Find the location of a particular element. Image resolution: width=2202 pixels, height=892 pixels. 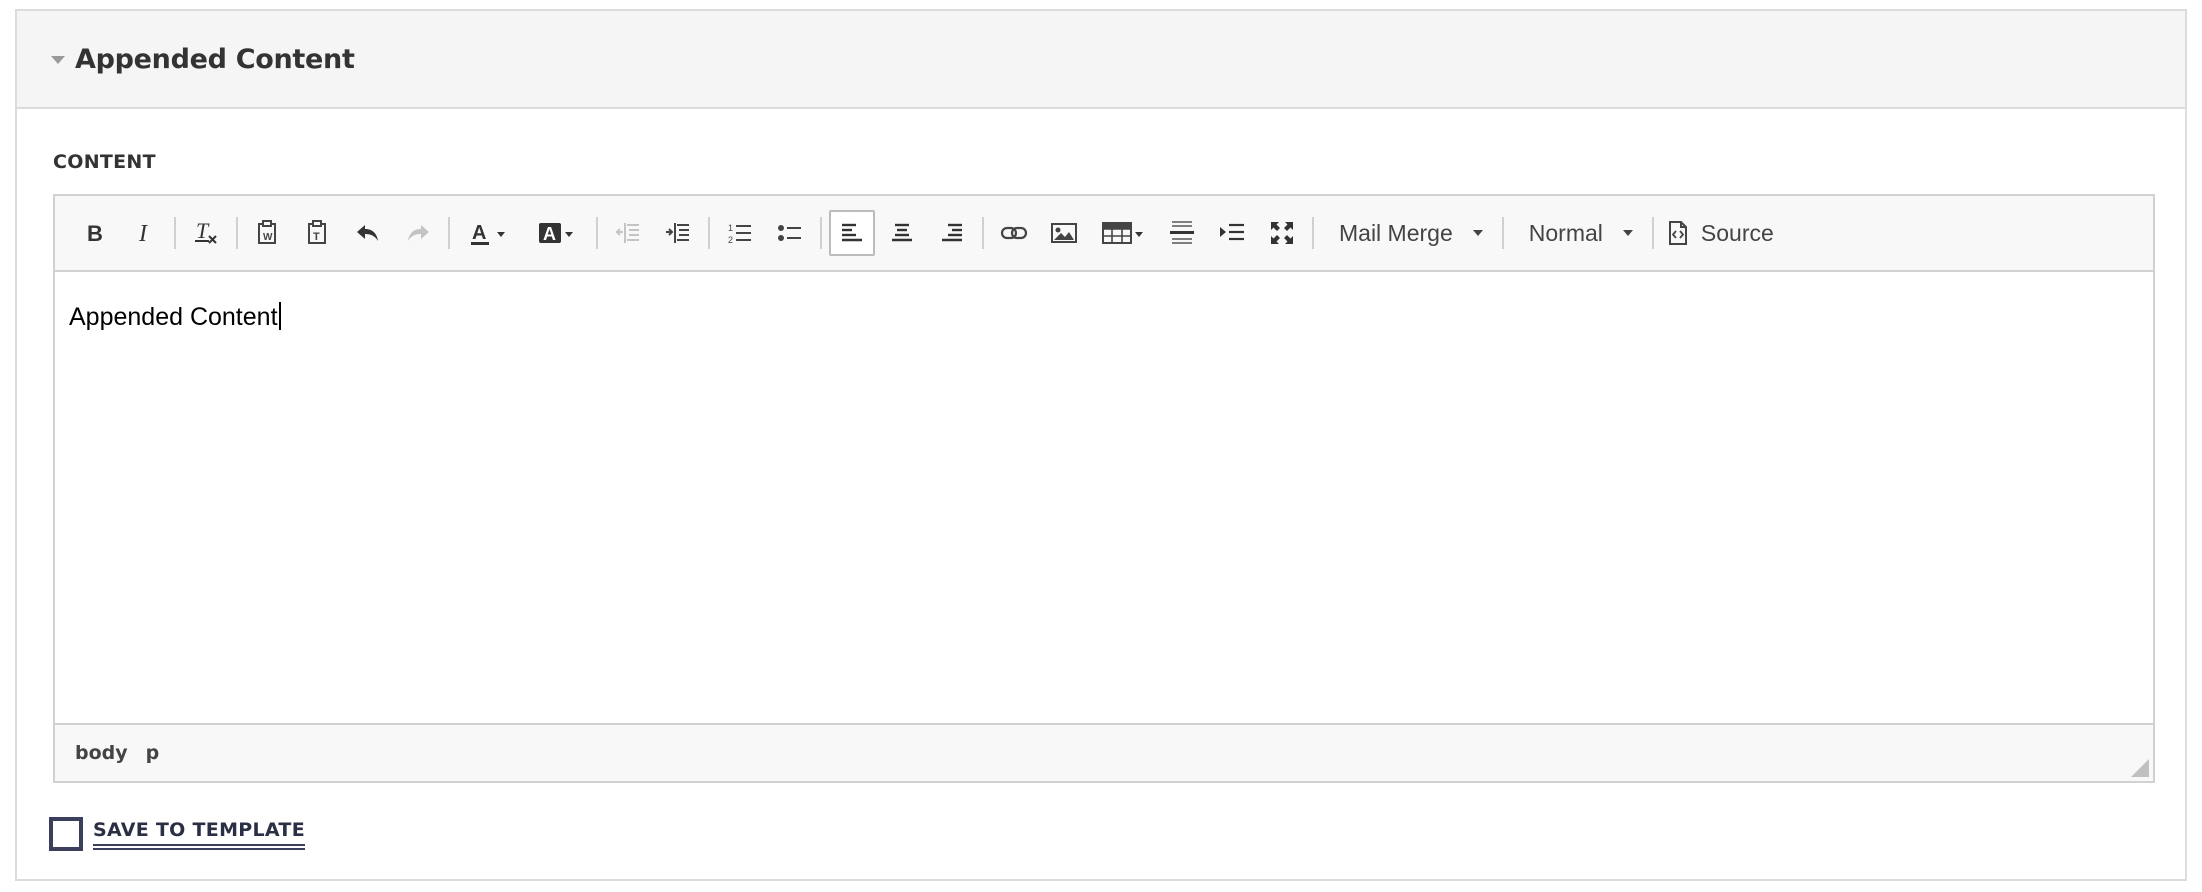

horizontal-line-icon is located at coordinates (1182, 232).